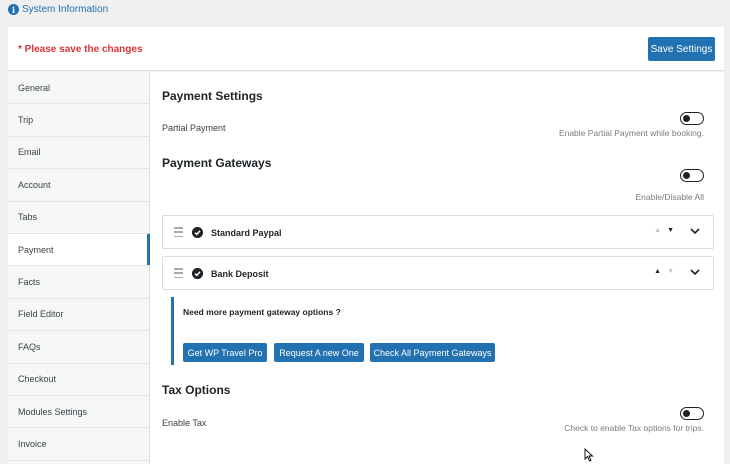  Describe the element at coordinates (319, 352) in the screenshot. I see `request-new-gateway-button: Request A new One` at that location.